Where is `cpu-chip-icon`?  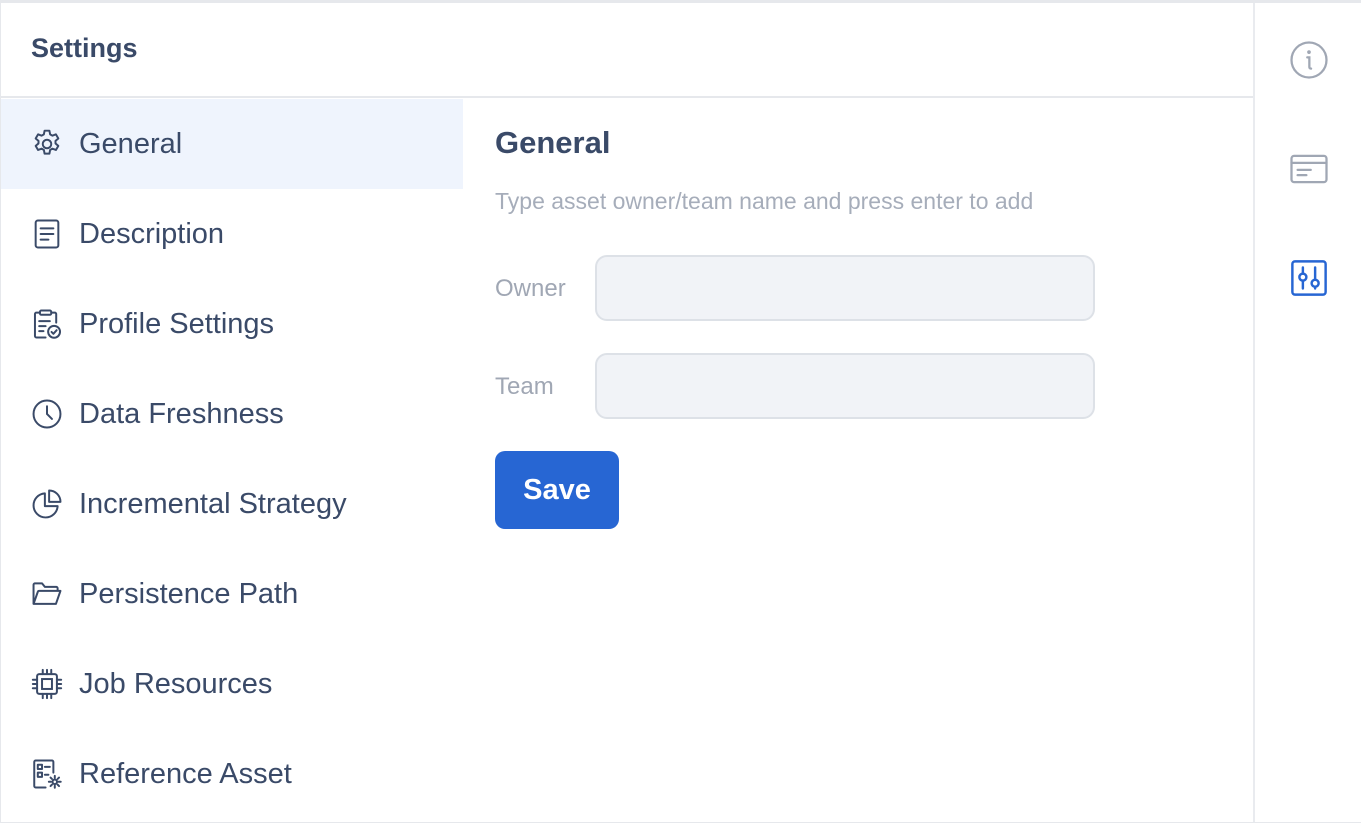 cpu-chip-icon is located at coordinates (47, 684).